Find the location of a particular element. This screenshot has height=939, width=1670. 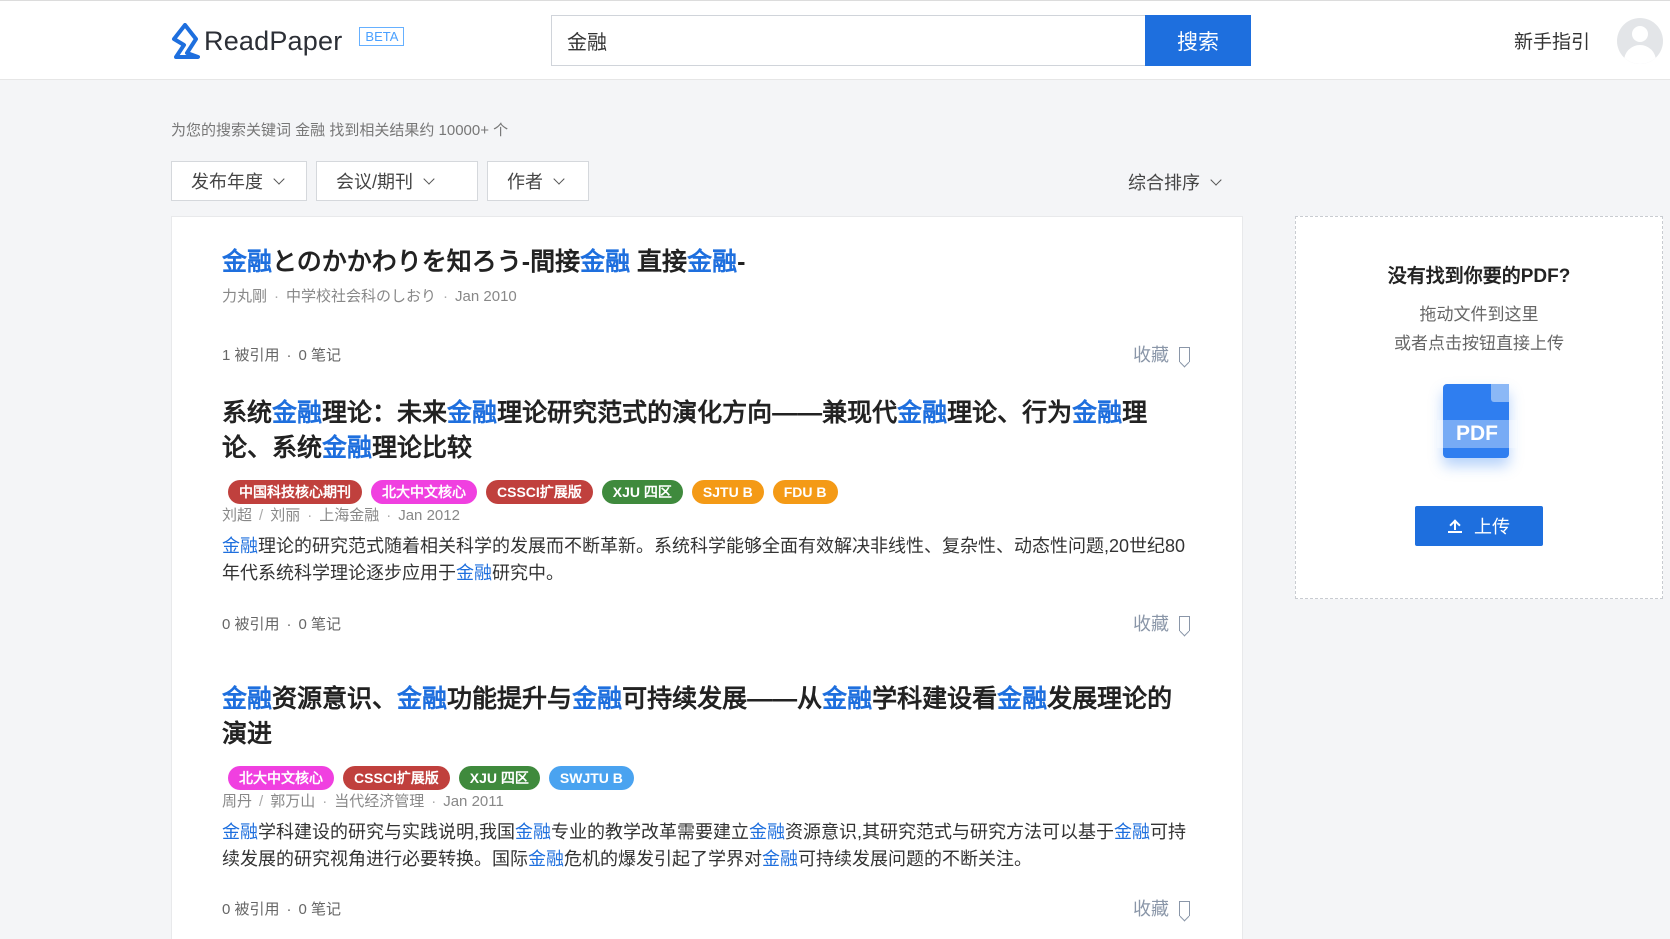

sort-dropdown: 综合排序 is located at coordinates (1175, 182).